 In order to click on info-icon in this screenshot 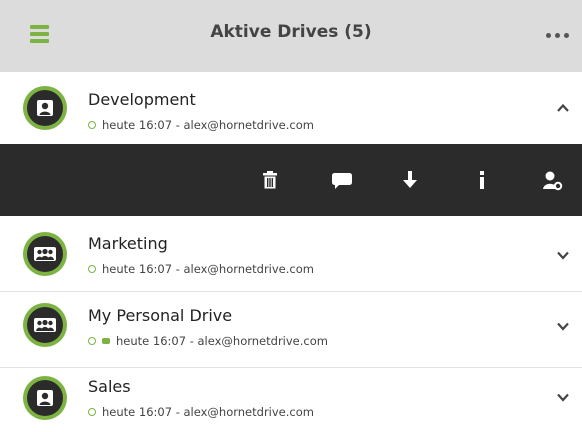, I will do `click(482, 180)`.